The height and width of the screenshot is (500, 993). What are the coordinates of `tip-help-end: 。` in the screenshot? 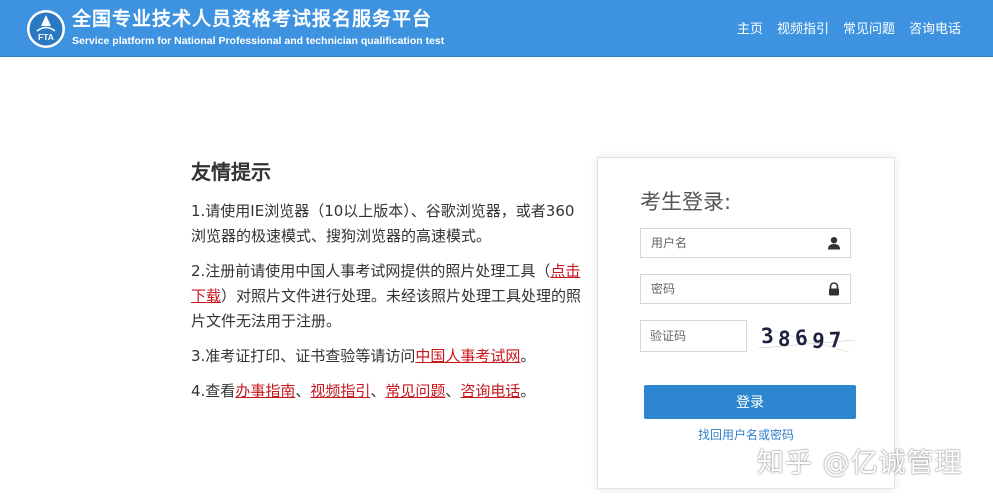 It's located at (528, 391).